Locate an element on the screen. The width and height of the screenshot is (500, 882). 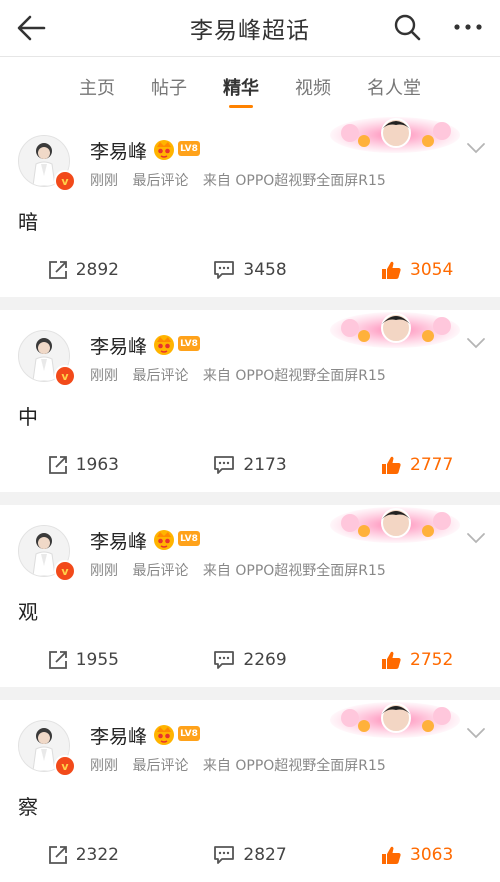
like-button: 3054 is located at coordinates (416, 270).